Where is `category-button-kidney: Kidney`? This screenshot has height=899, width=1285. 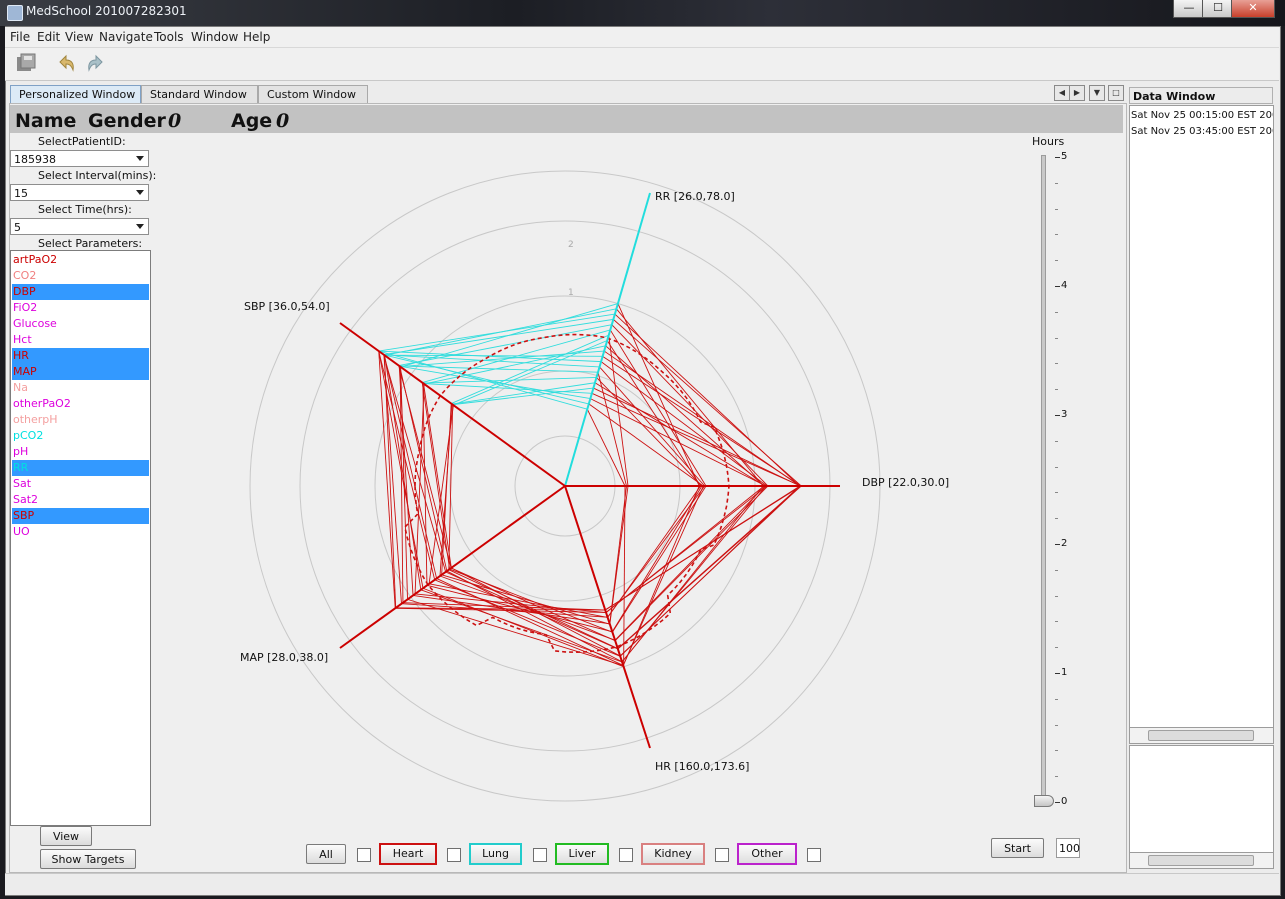 category-button-kidney: Kidney is located at coordinates (673, 854).